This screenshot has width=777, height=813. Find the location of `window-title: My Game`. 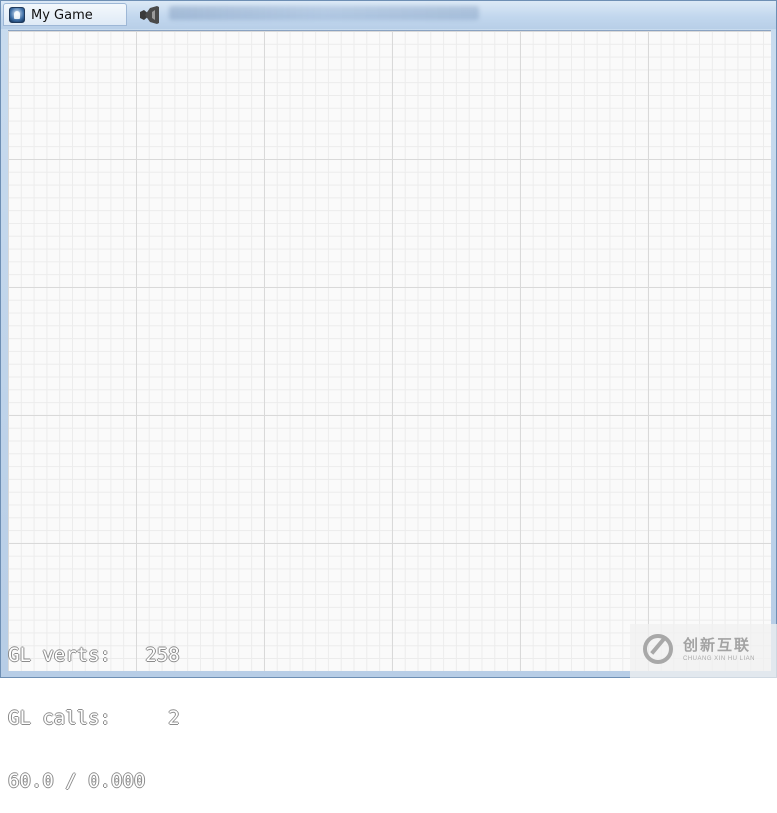

window-title: My Game is located at coordinates (62, 15).